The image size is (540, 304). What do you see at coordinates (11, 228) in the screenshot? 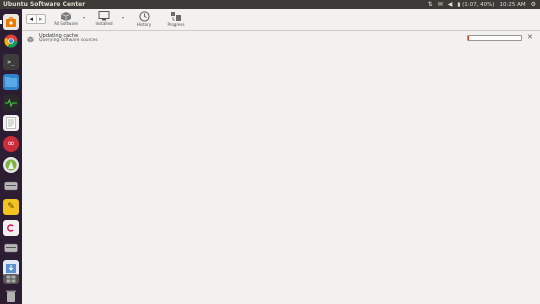
I see `debian-package-icon` at bounding box center [11, 228].